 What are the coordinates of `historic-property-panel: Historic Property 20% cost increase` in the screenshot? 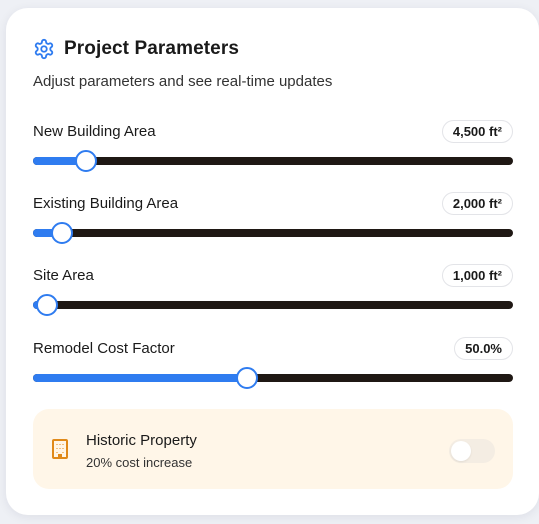 It's located at (273, 449).